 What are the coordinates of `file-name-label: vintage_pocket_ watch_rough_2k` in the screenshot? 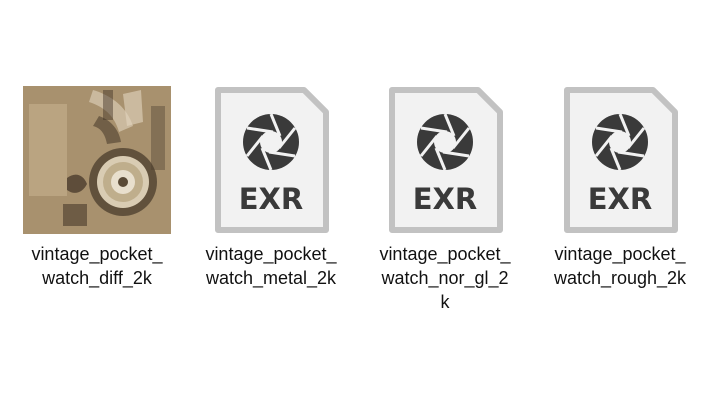 It's located at (620, 266).